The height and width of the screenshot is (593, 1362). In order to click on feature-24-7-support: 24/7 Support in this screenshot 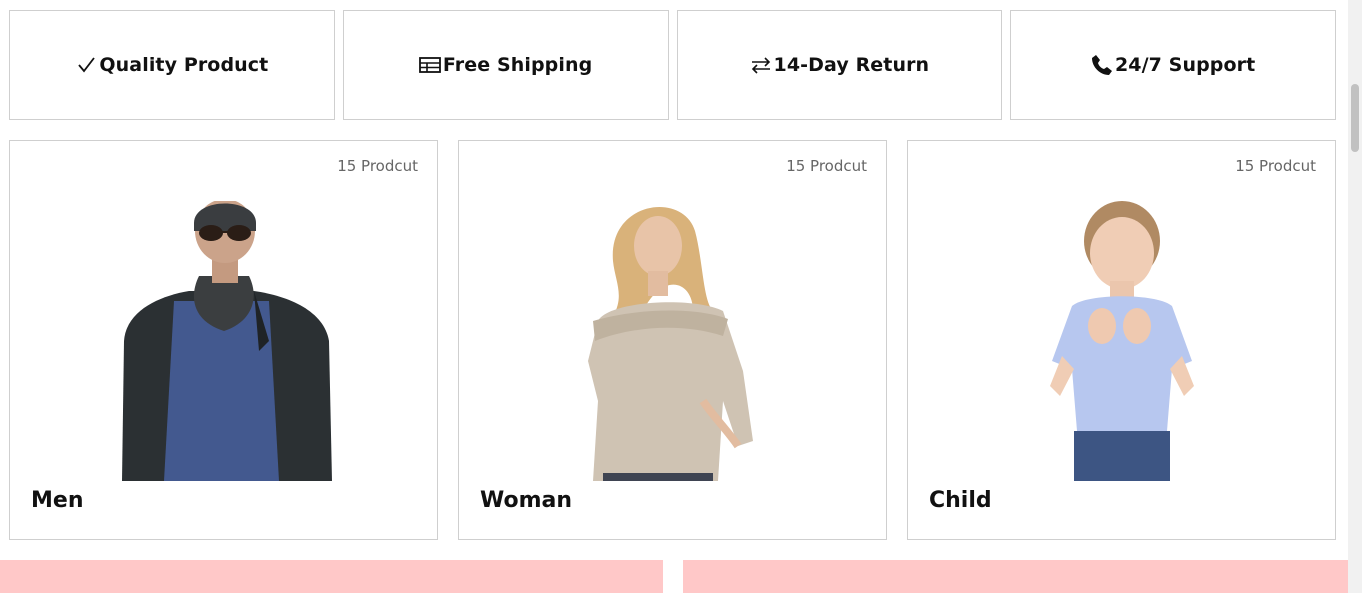, I will do `click(1173, 65)`.